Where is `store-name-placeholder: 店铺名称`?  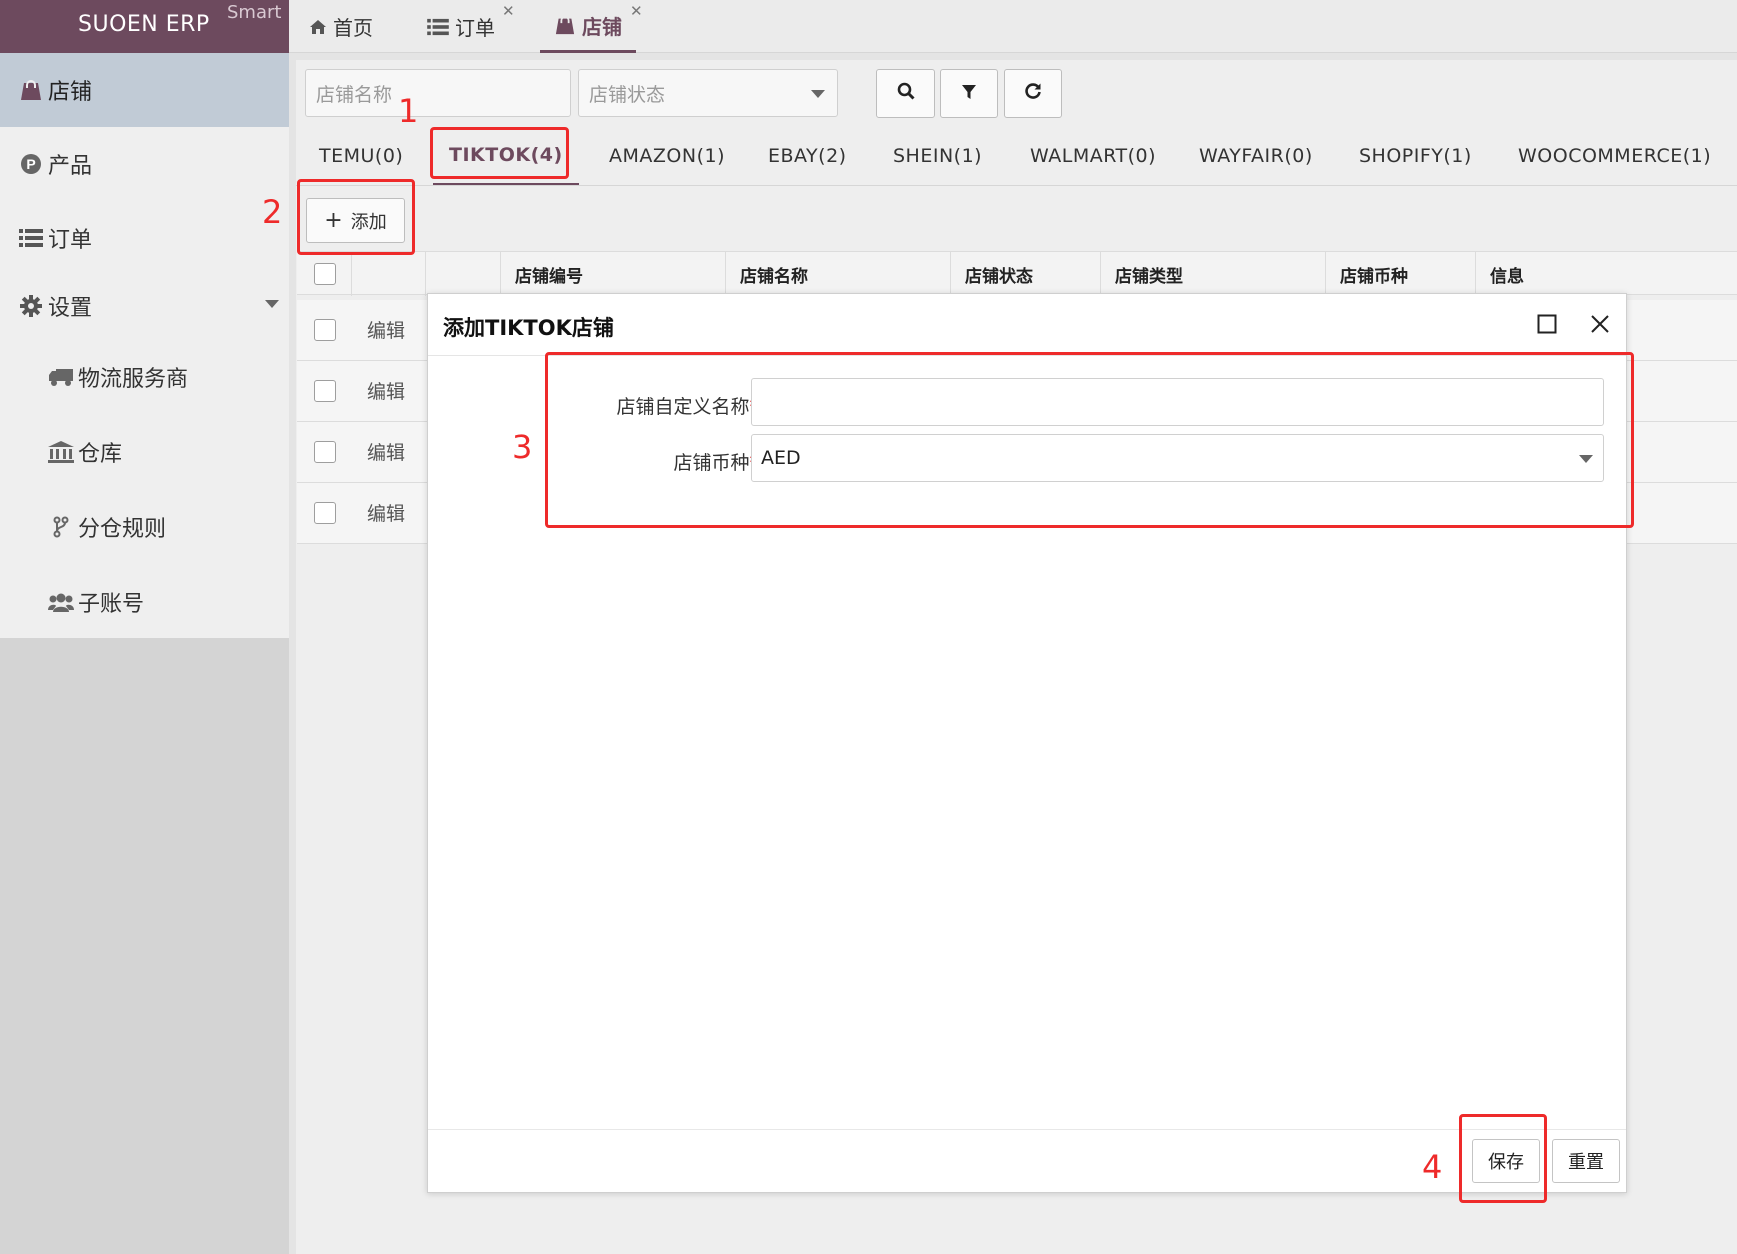
store-name-placeholder: 店铺名称 is located at coordinates (354, 94).